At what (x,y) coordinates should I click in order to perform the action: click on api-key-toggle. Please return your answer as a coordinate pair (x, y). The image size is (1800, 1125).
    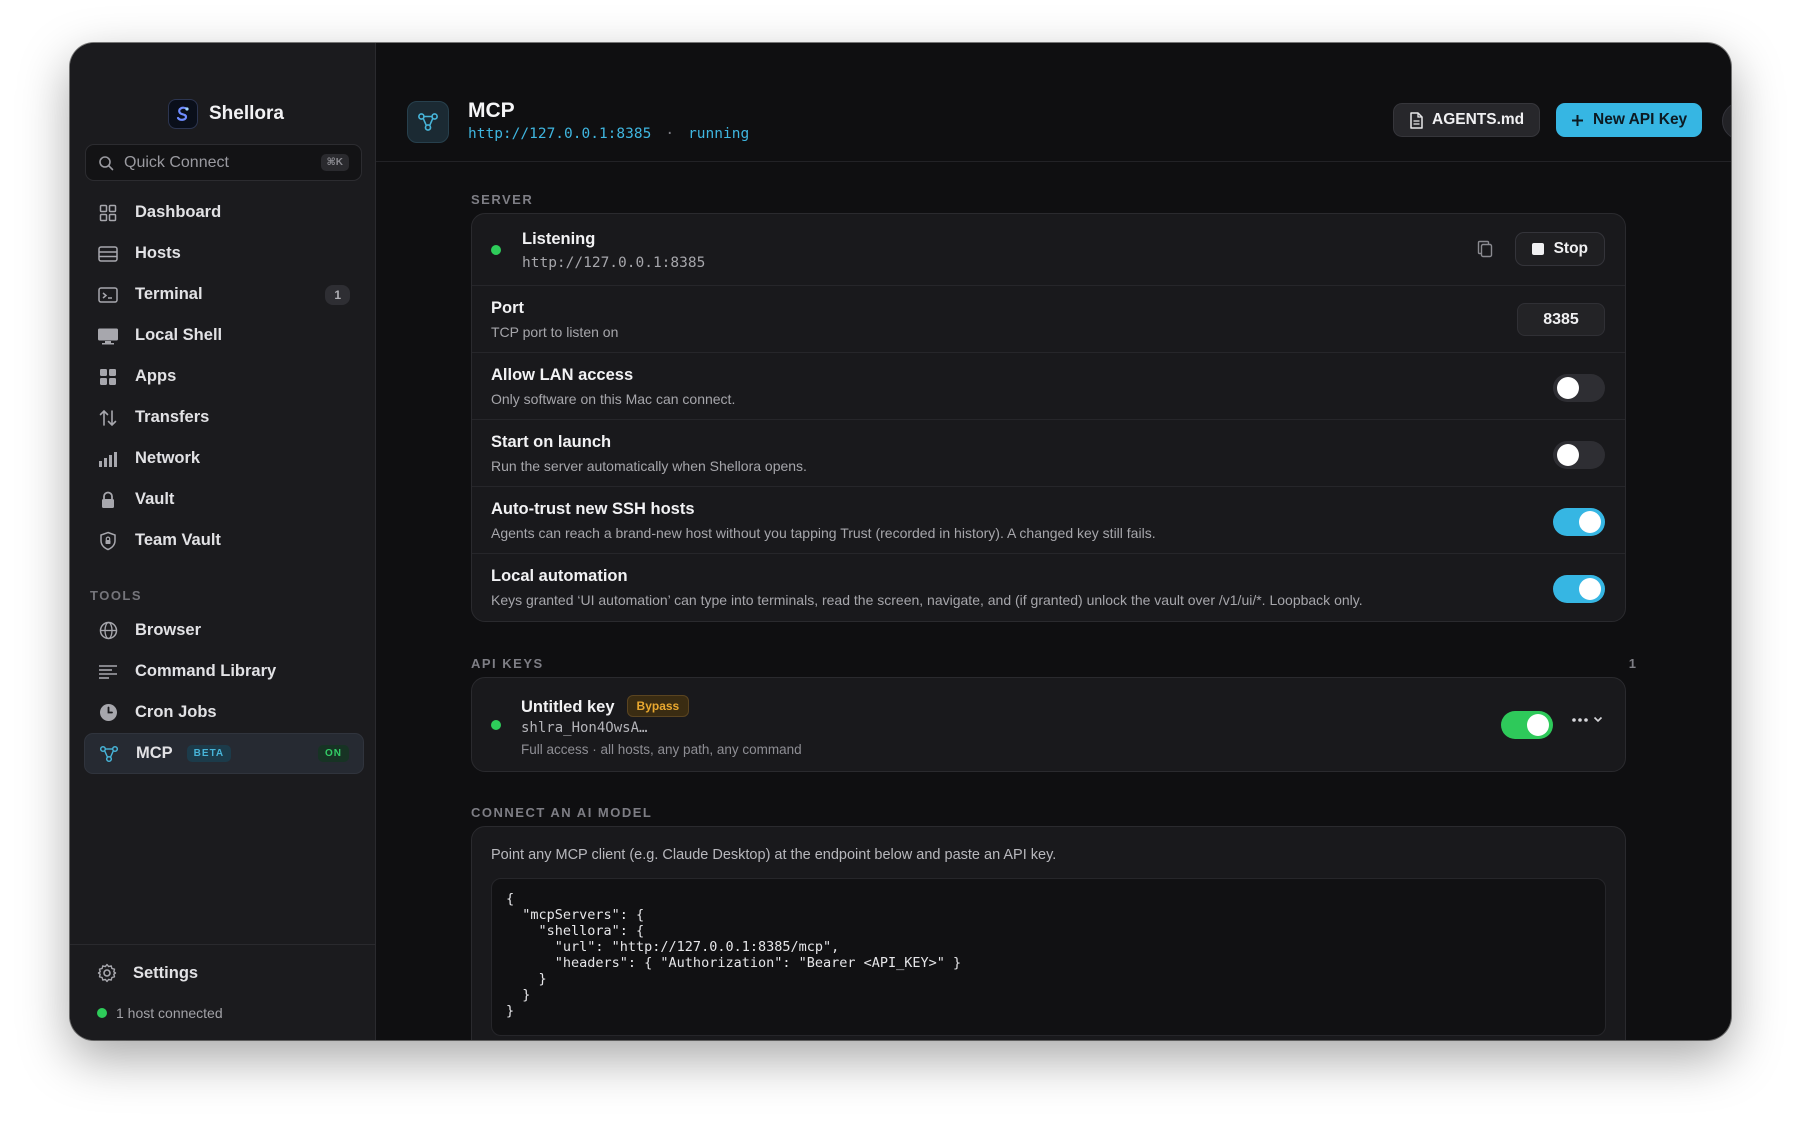
    Looking at the image, I should click on (1527, 725).